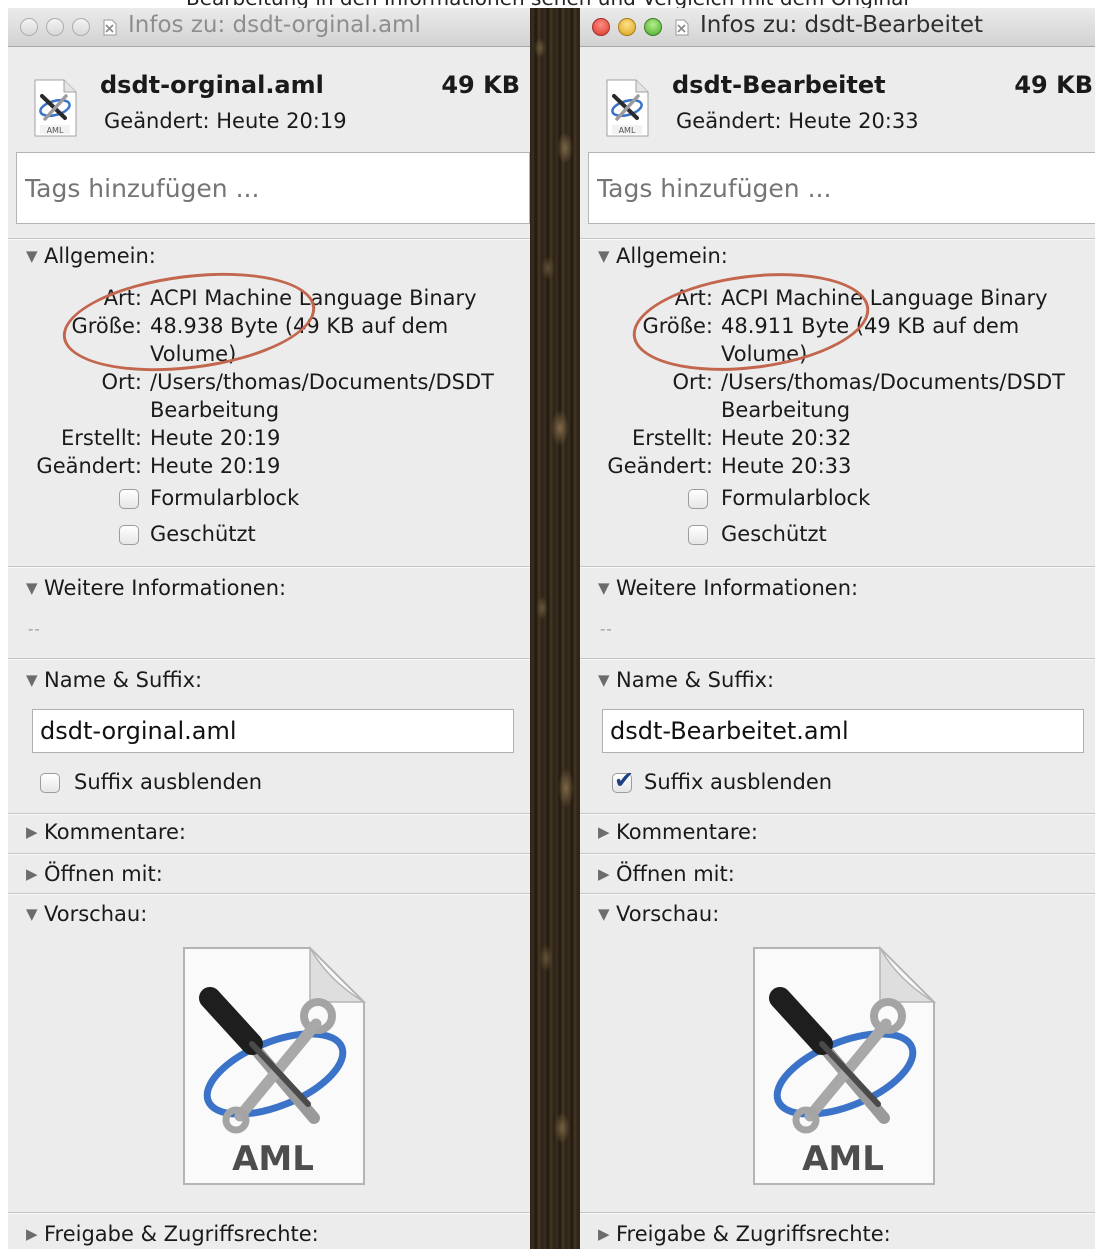  I want to click on modified-row: Geändert:, so click(646, 467).